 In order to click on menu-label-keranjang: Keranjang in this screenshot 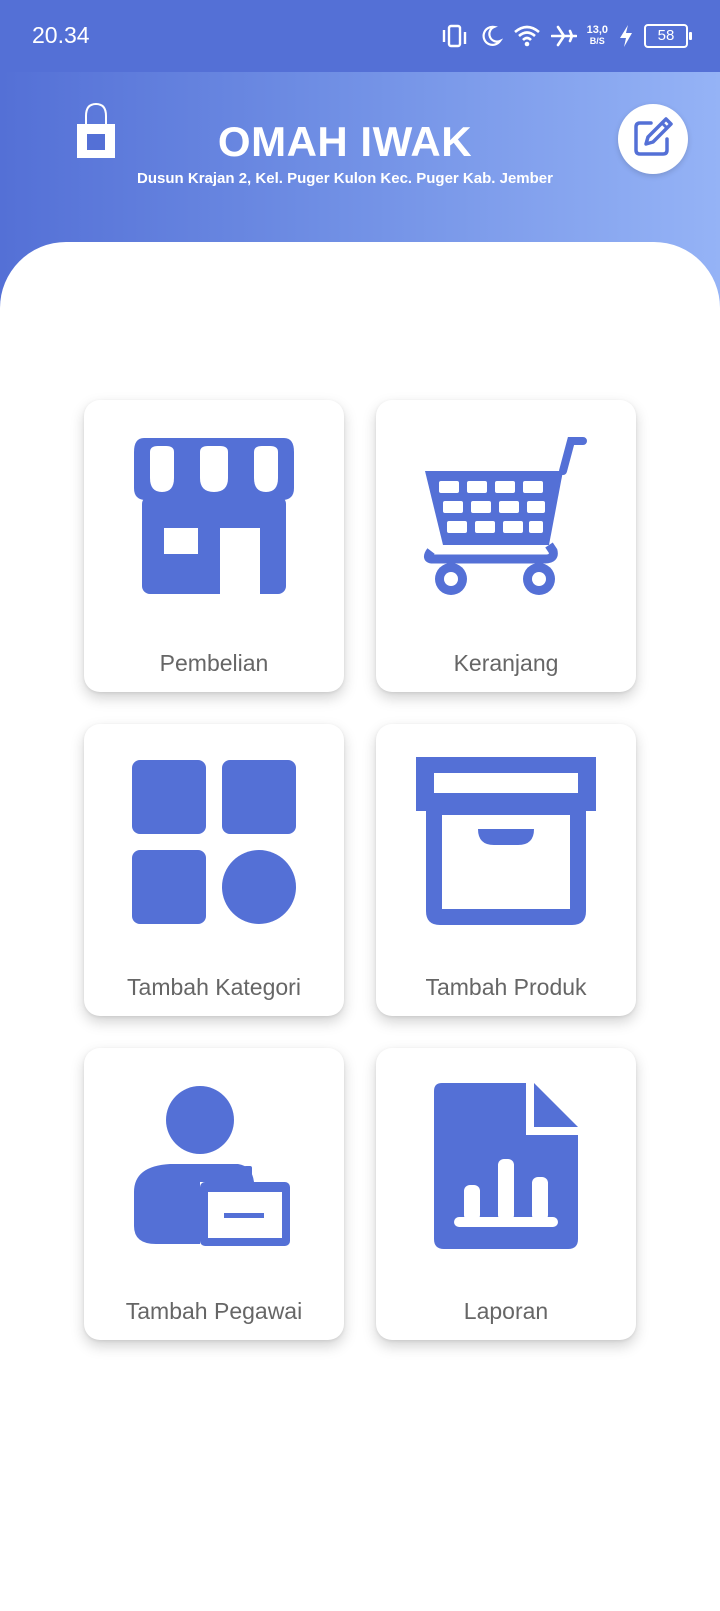, I will do `click(506, 663)`.